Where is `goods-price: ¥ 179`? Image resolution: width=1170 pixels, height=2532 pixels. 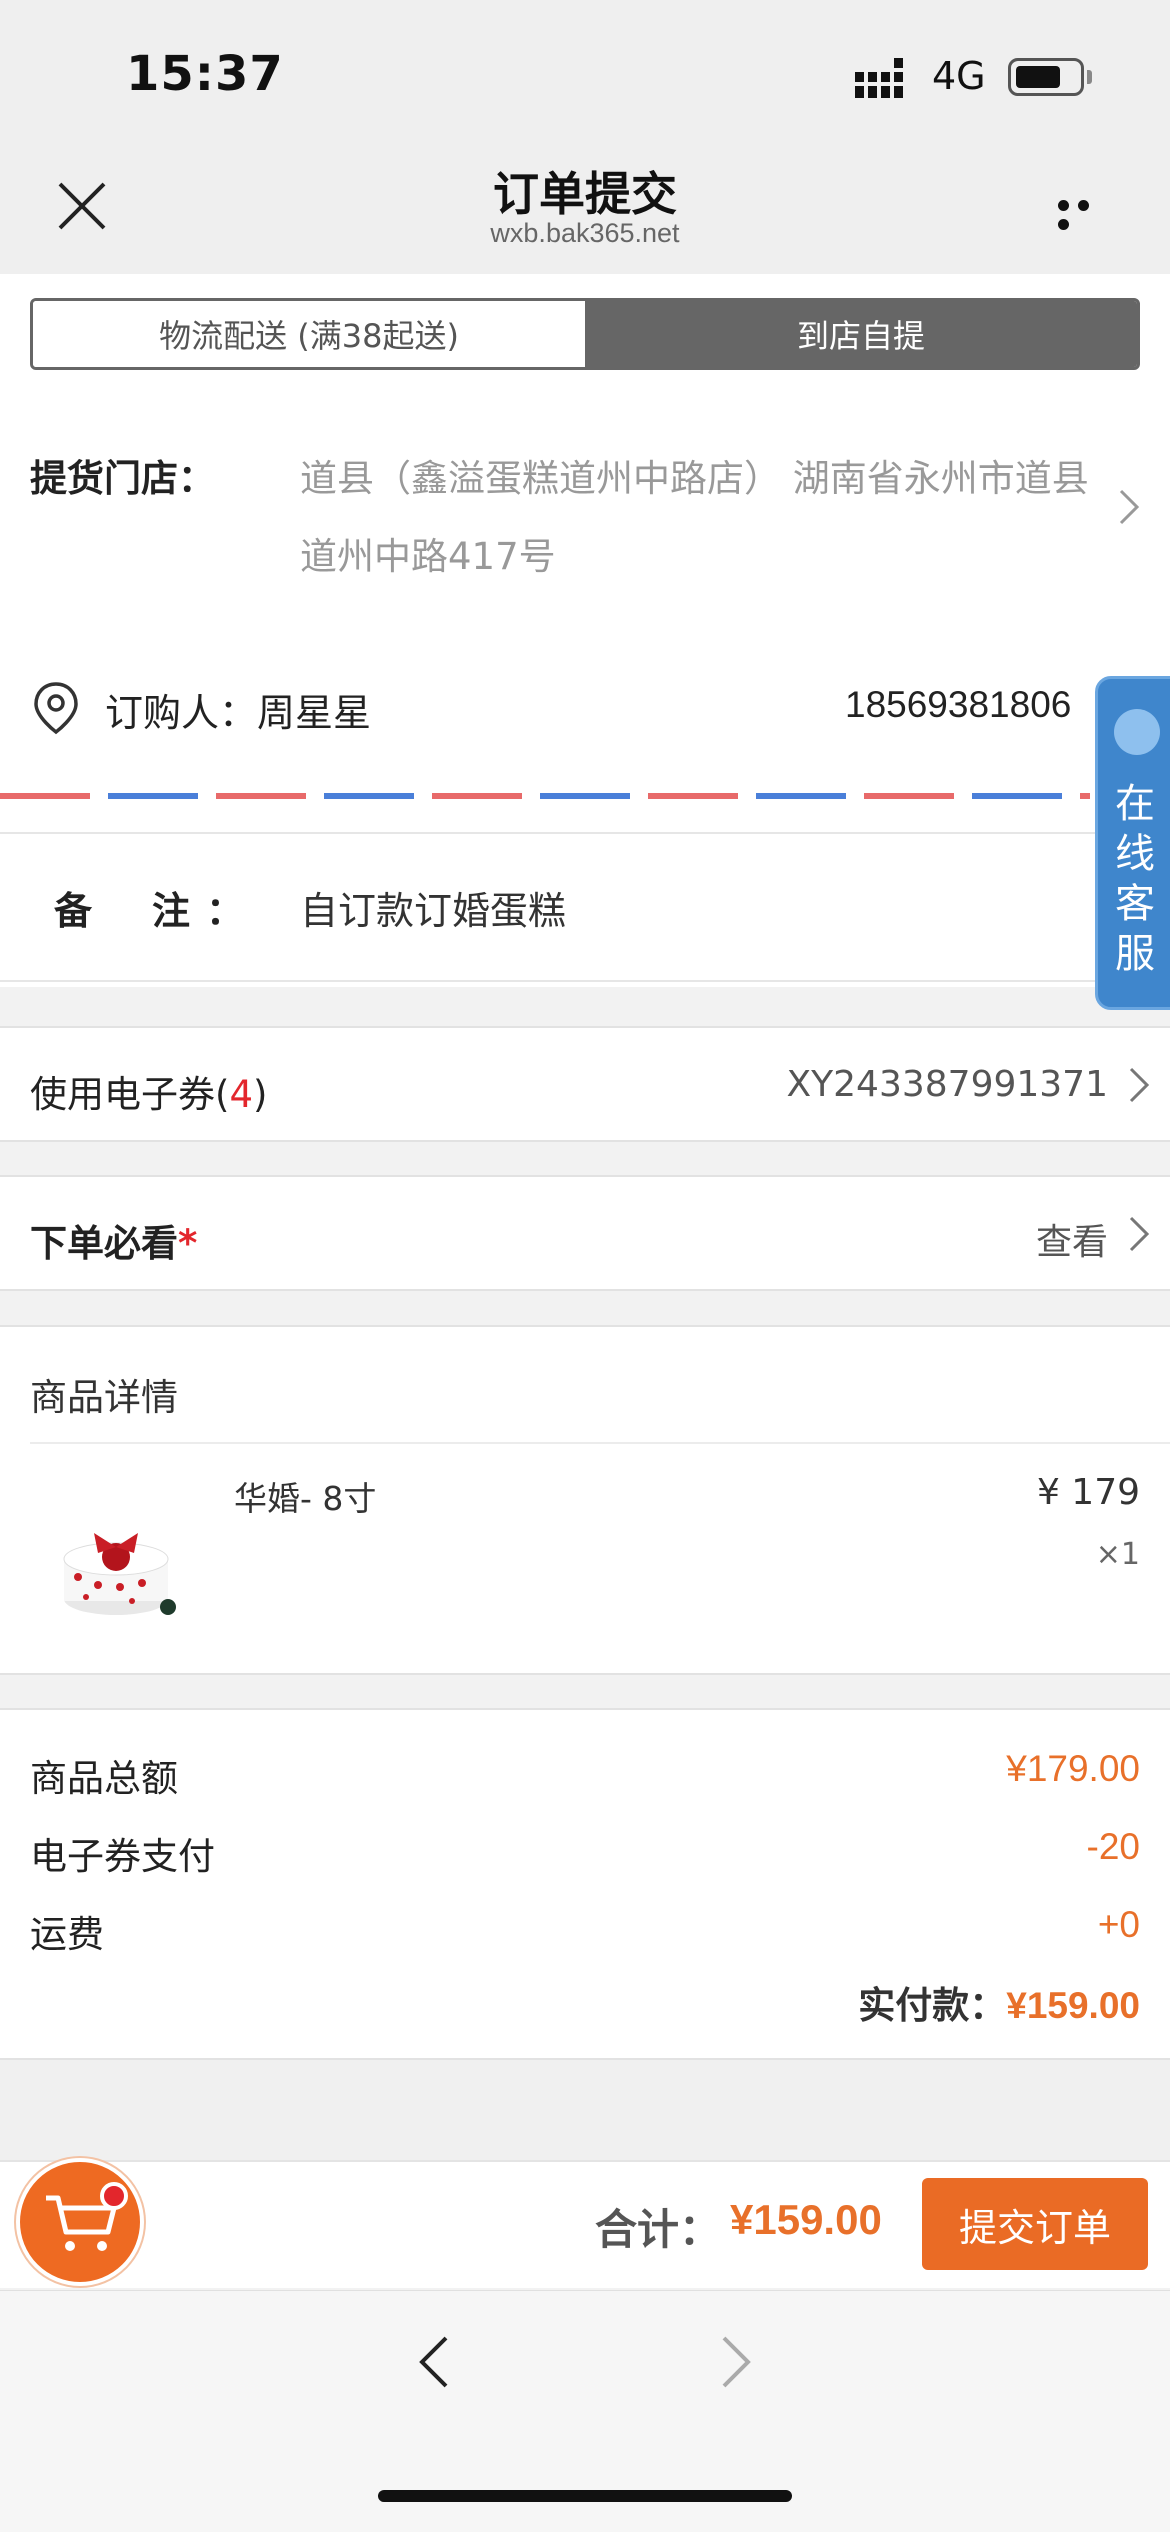 goods-price: ¥ 179 is located at coordinates (1088, 1492).